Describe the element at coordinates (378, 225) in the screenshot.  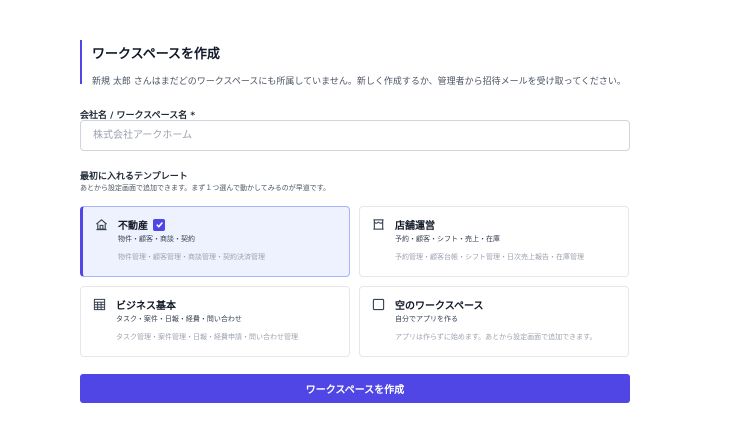
I see `storefront-icon` at that location.